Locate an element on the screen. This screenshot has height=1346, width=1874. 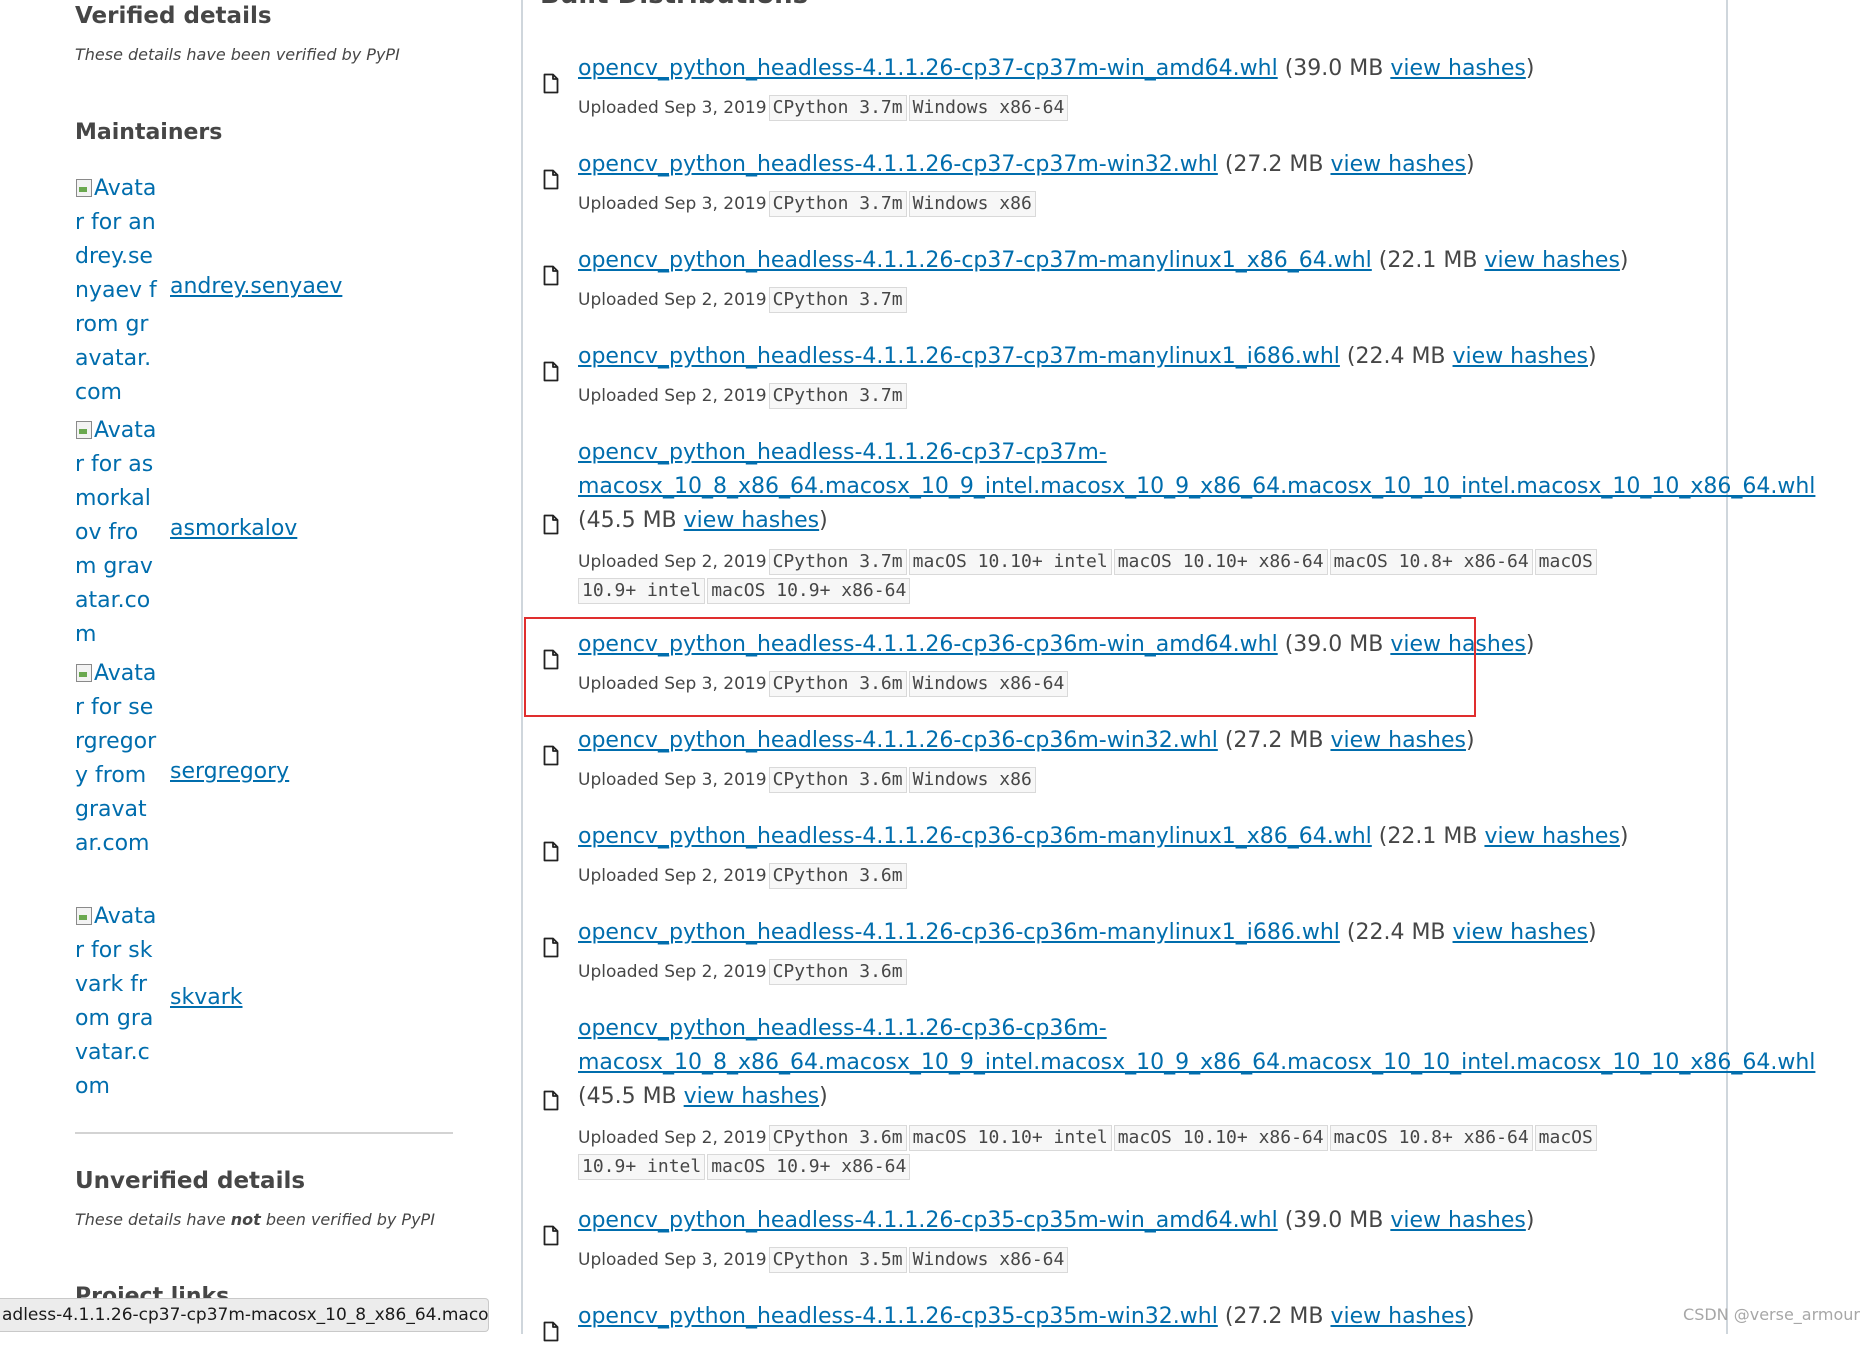
unverified-details-heading: Unverified details is located at coordinates (190, 1181).